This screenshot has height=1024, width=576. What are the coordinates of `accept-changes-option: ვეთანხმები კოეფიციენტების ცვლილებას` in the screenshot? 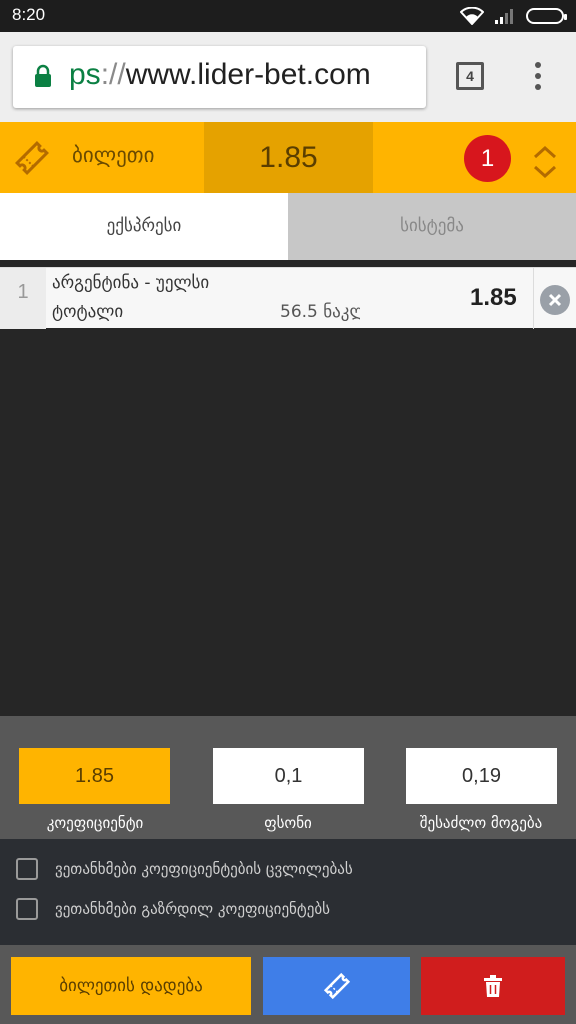 It's located at (184, 869).